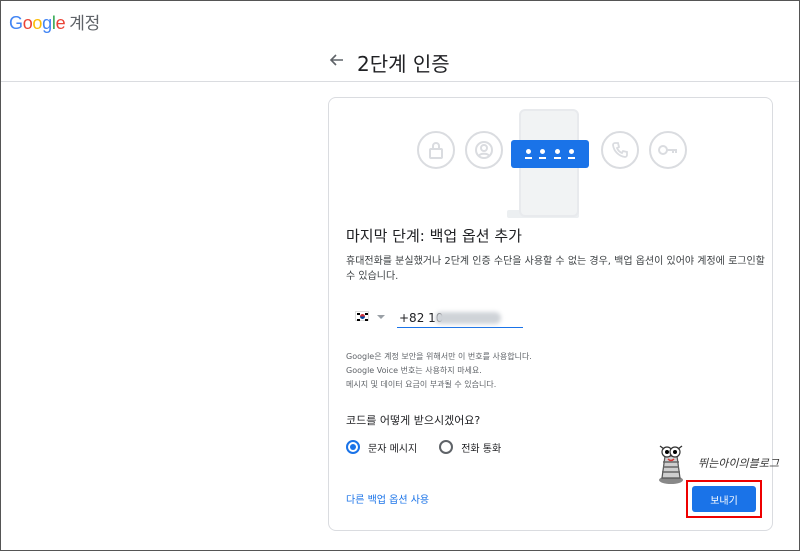 This screenshot has width=800, height=551. Describe the element at coordinates (362, 316) in the screenshot. I see `kr-flag-icon` at that location.